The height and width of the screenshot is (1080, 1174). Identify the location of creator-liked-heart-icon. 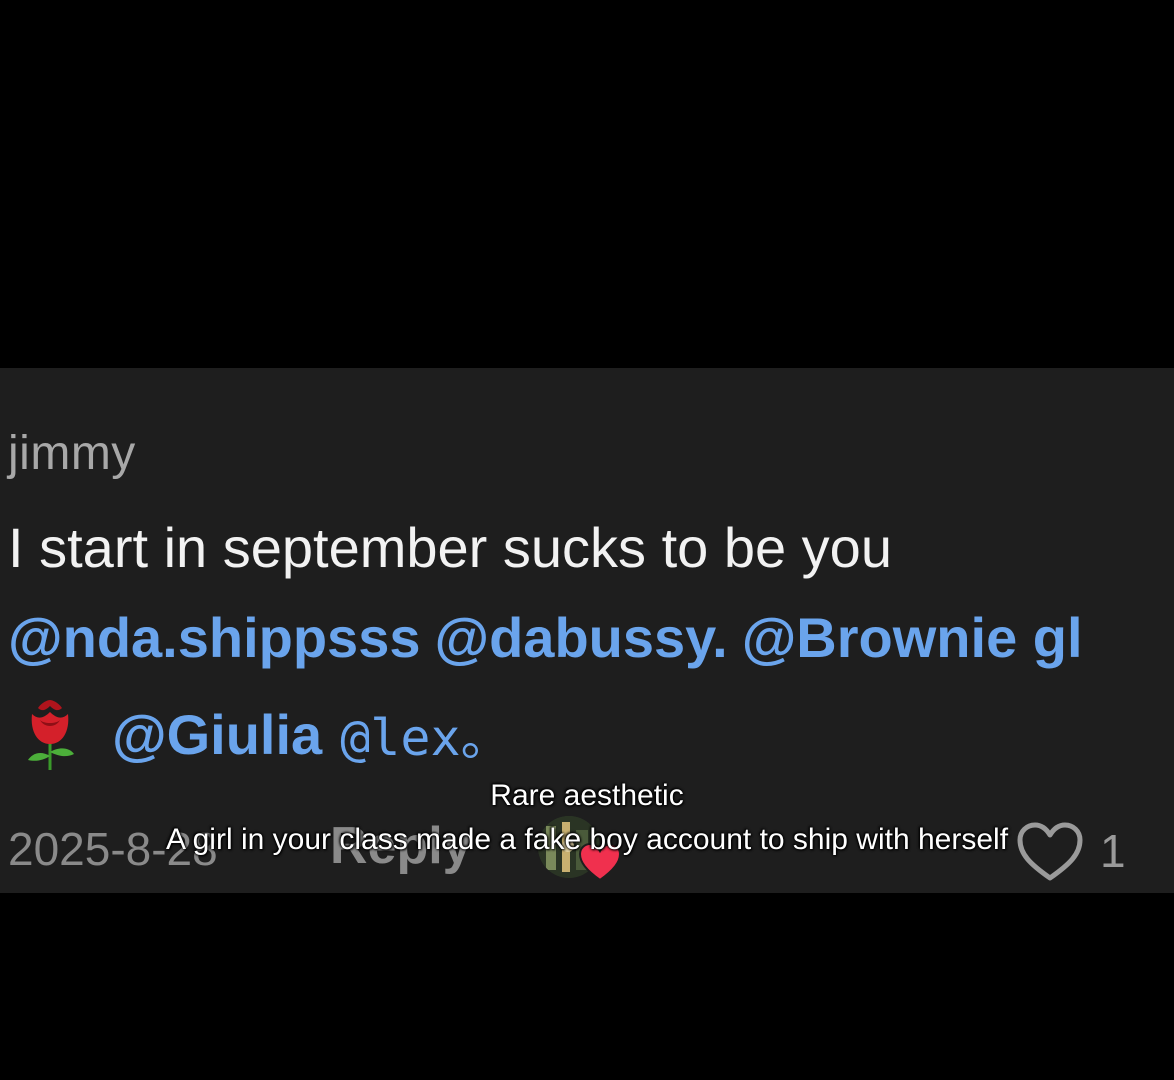
(600, 862).